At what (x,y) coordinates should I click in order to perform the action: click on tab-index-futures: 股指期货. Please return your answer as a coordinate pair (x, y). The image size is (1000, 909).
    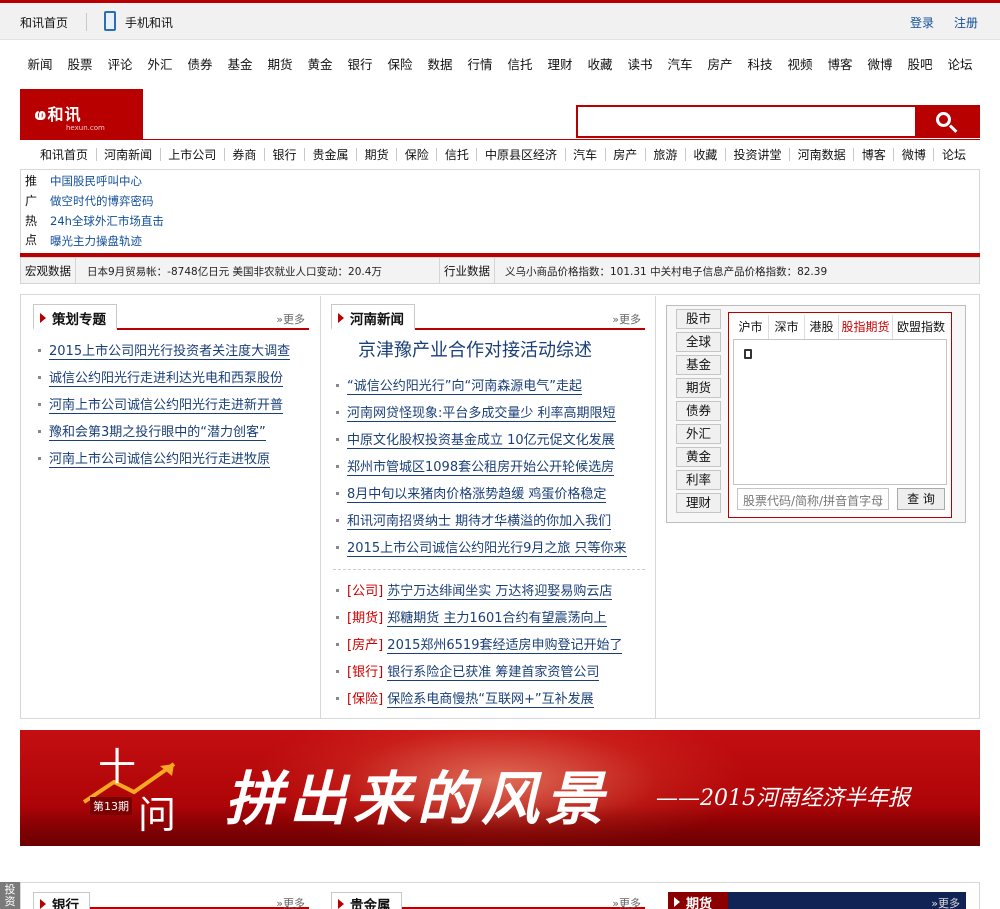
    Looking at the image, I should click on (866, 327).